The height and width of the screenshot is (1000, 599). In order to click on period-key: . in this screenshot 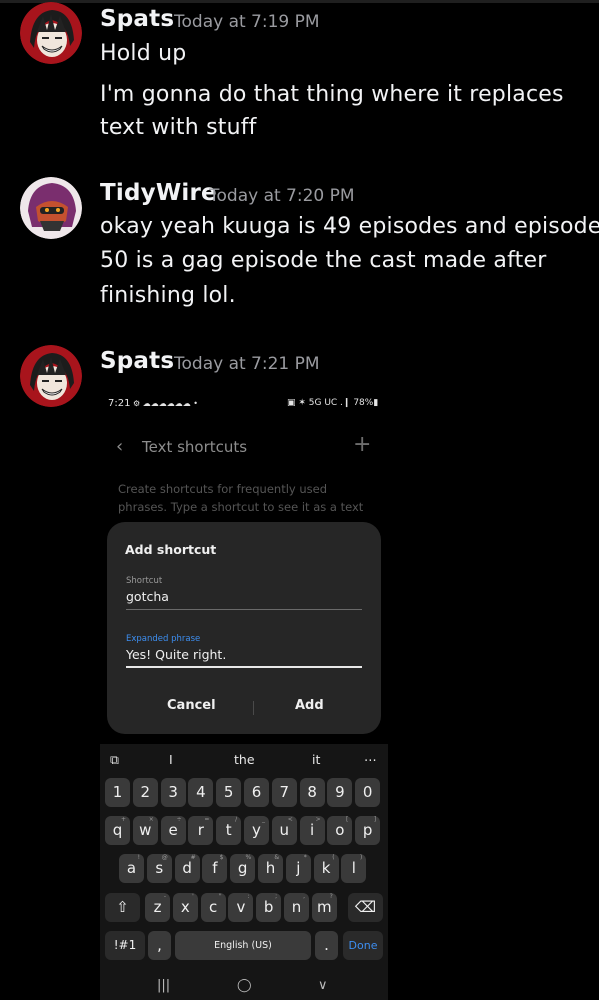, I will do `click(326, 945)`.